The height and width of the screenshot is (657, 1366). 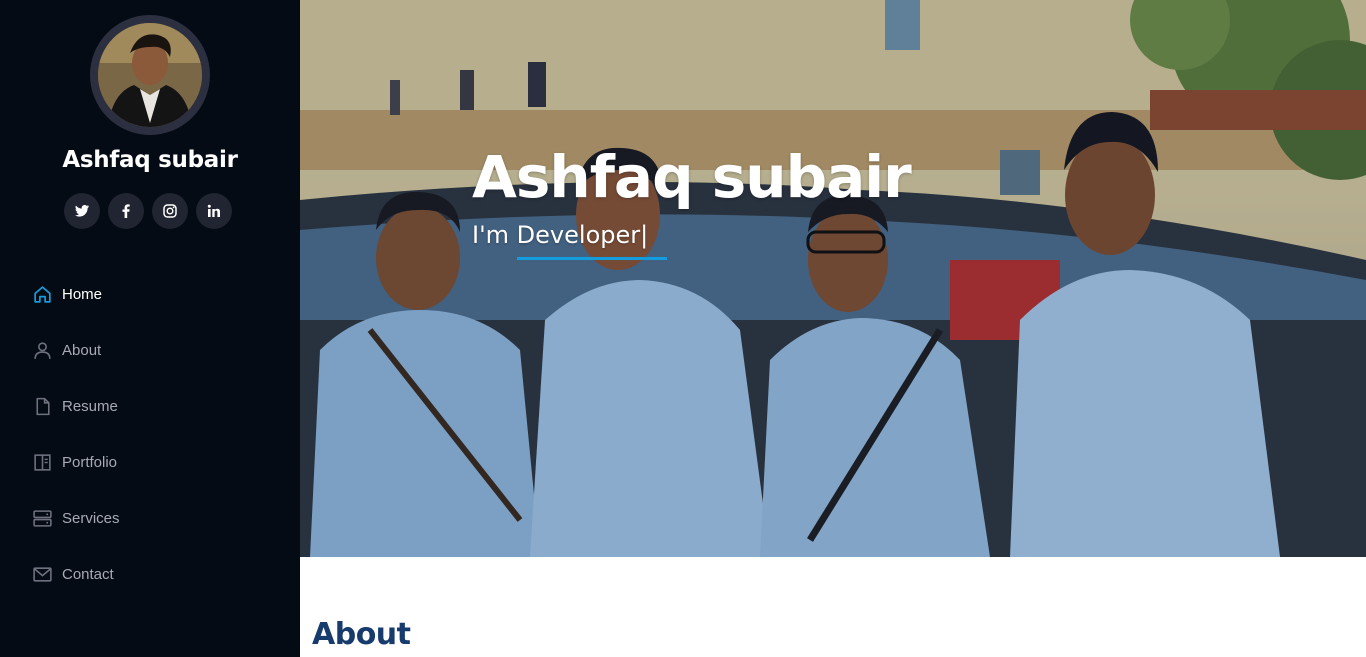 I want to click on nav-item-home: Home, so click(x=150, y=294).